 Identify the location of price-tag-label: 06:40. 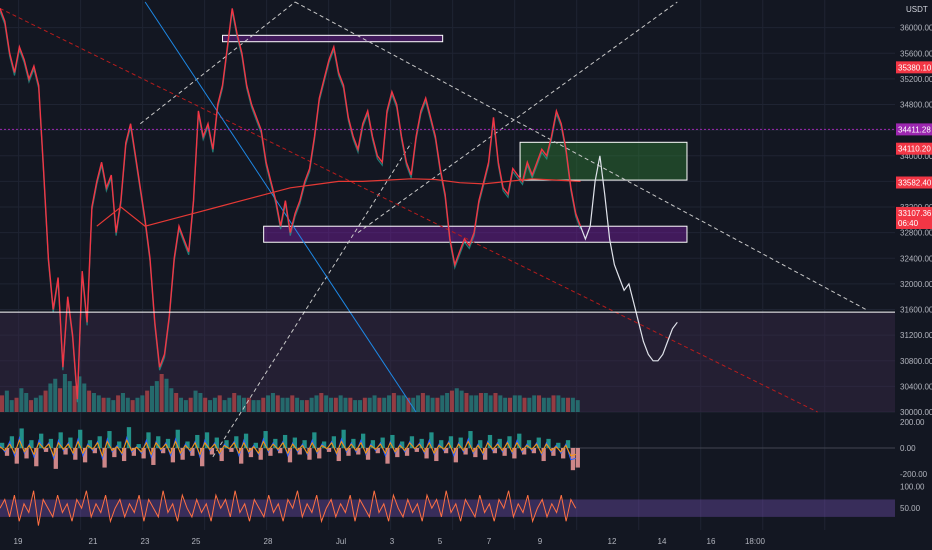
(908, 223).